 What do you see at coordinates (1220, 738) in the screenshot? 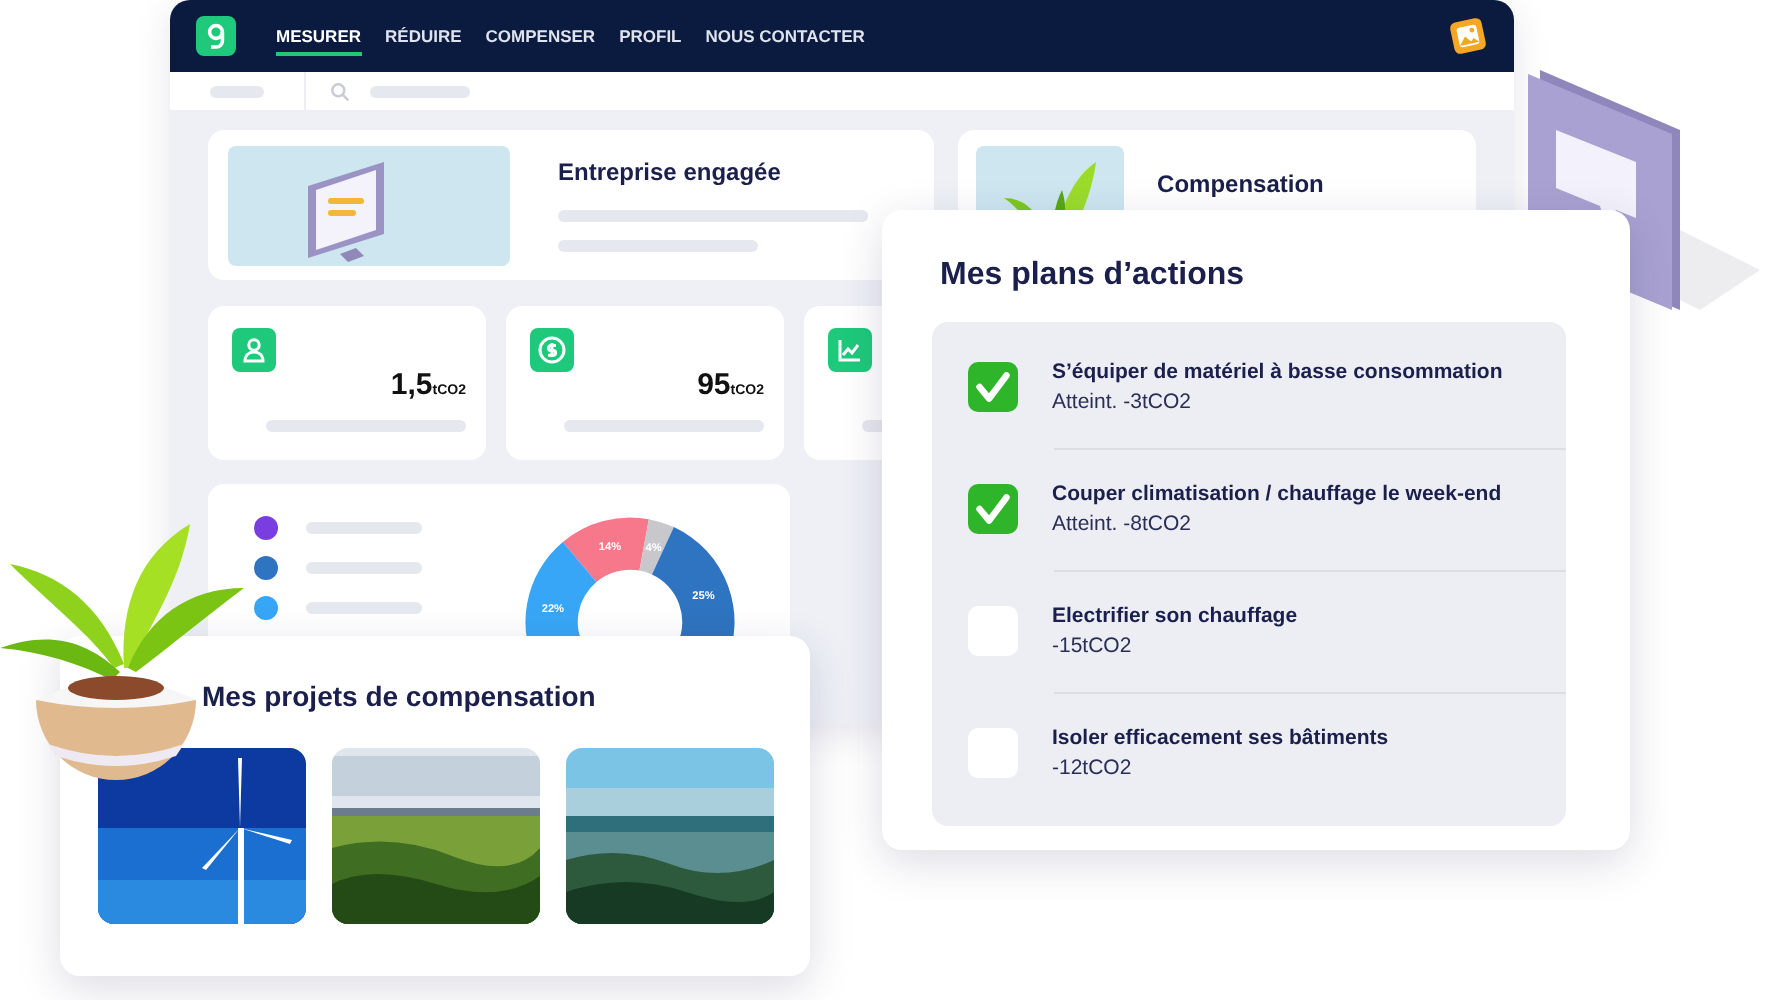
I see `action-title: Isoler efficacement ses bâtiments` at bounding box center [1220, 738].